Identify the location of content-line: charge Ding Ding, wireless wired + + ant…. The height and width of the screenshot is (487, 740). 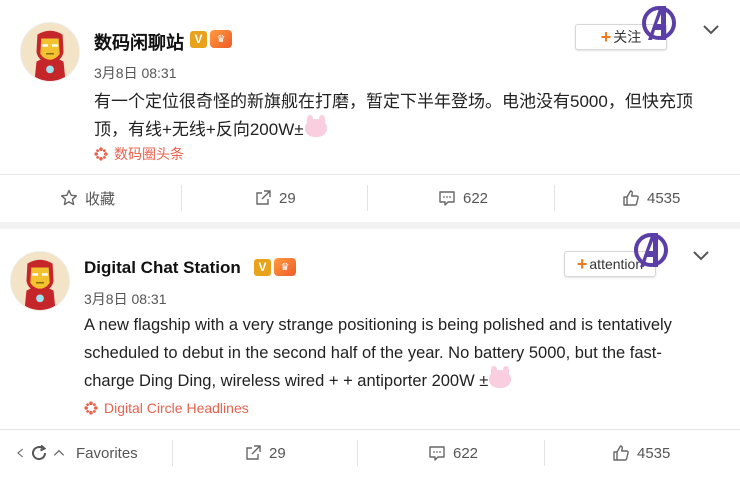
(286, 381).